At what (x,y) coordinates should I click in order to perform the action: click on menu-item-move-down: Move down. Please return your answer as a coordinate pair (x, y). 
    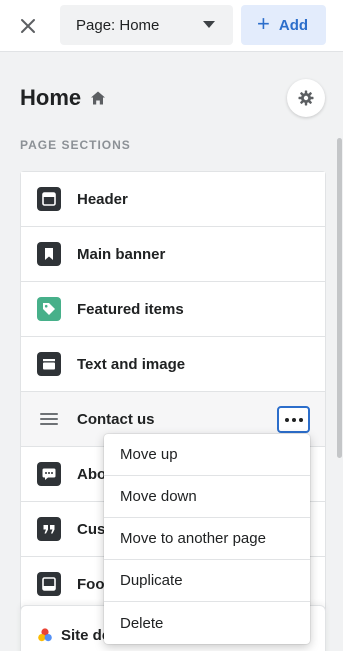
    Looking at the image, I should click on (207, 497).